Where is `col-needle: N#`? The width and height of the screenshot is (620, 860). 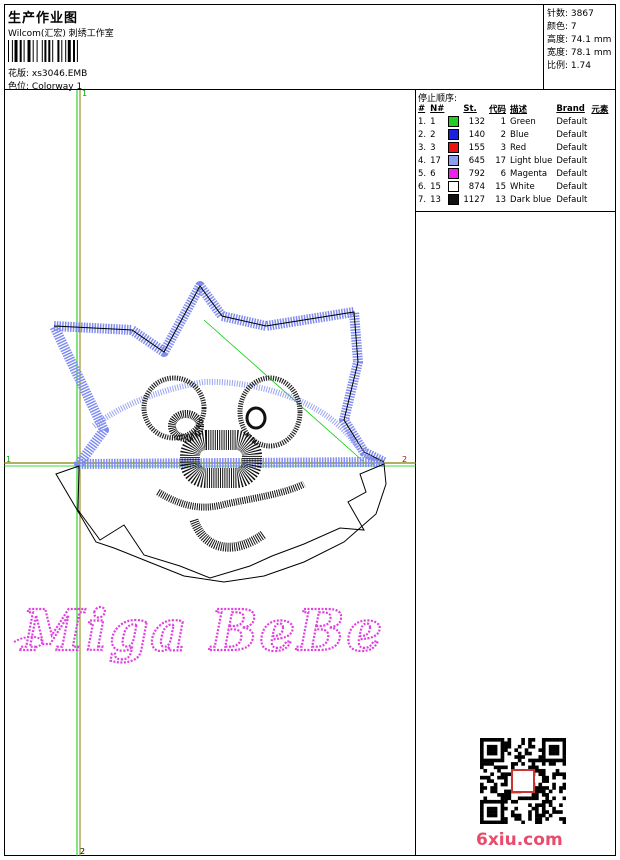 col-needle: N# is located at coordinates (437, 108).